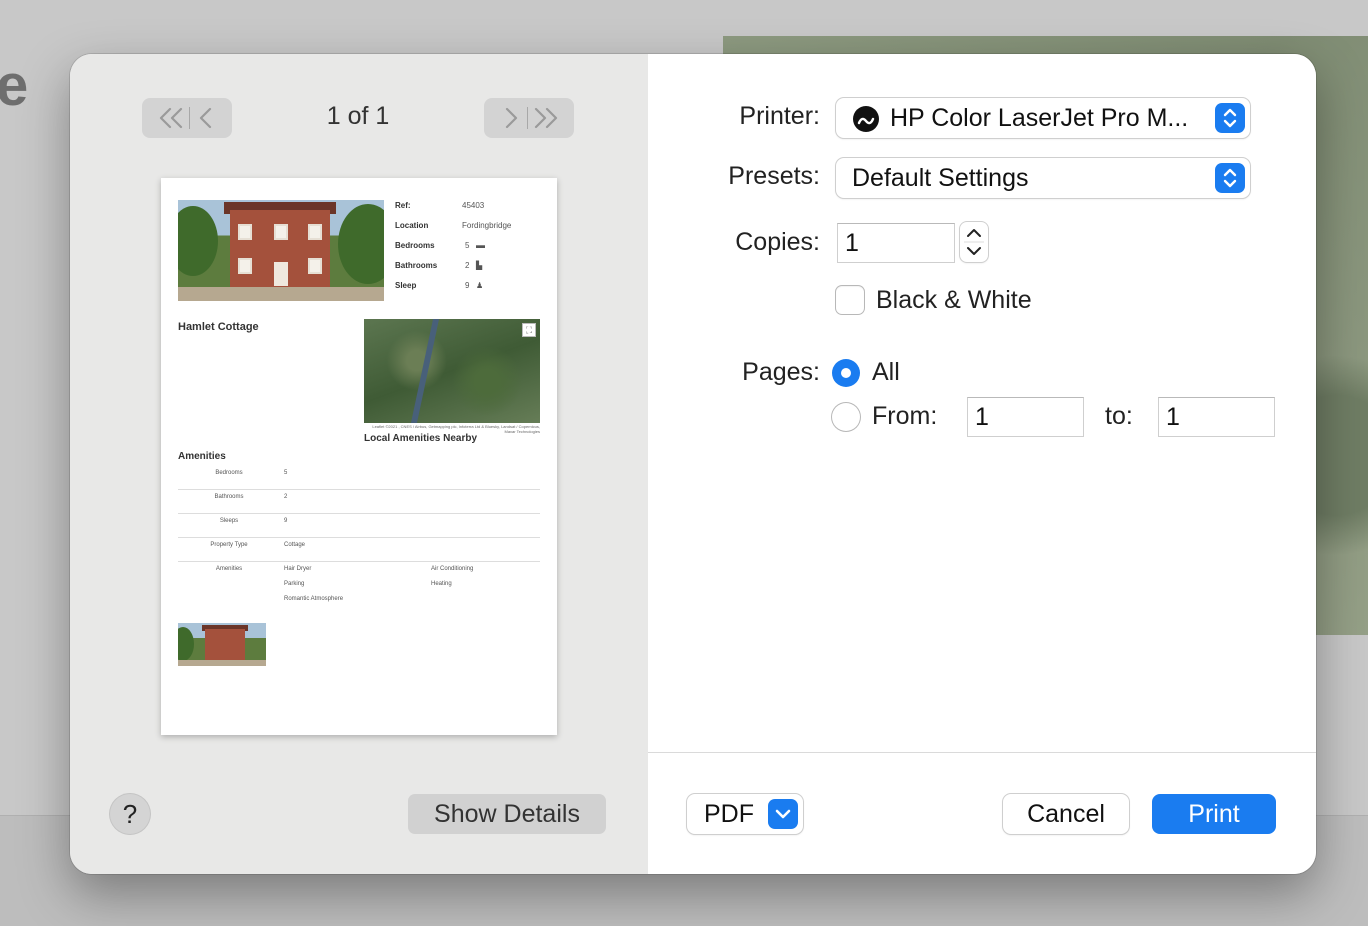 The width and height of the screenshot is (1368, 926). What do you see at coordinates (1214, 814) in the screenshot?
I see `print-button: Print` at bounding box center [1214, 814].